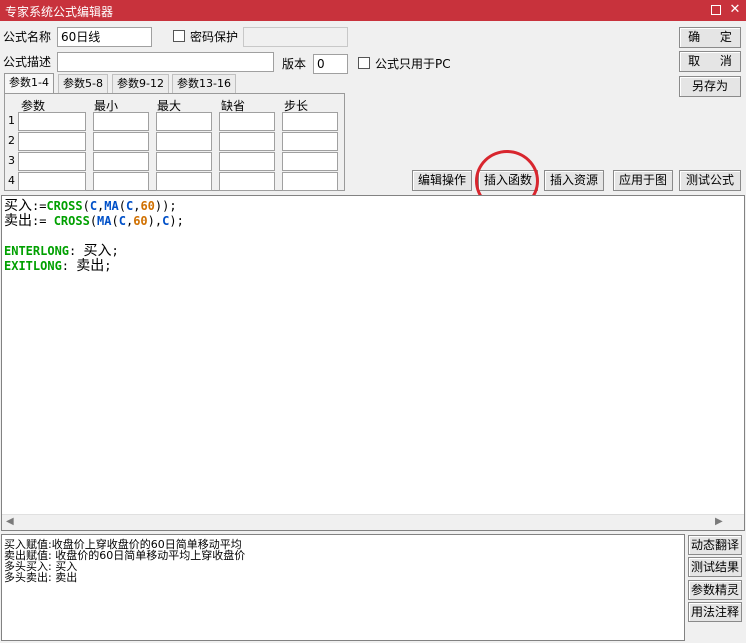 The image size is (746, 643). I want to click on version-label: 版本, so click(294, 64).